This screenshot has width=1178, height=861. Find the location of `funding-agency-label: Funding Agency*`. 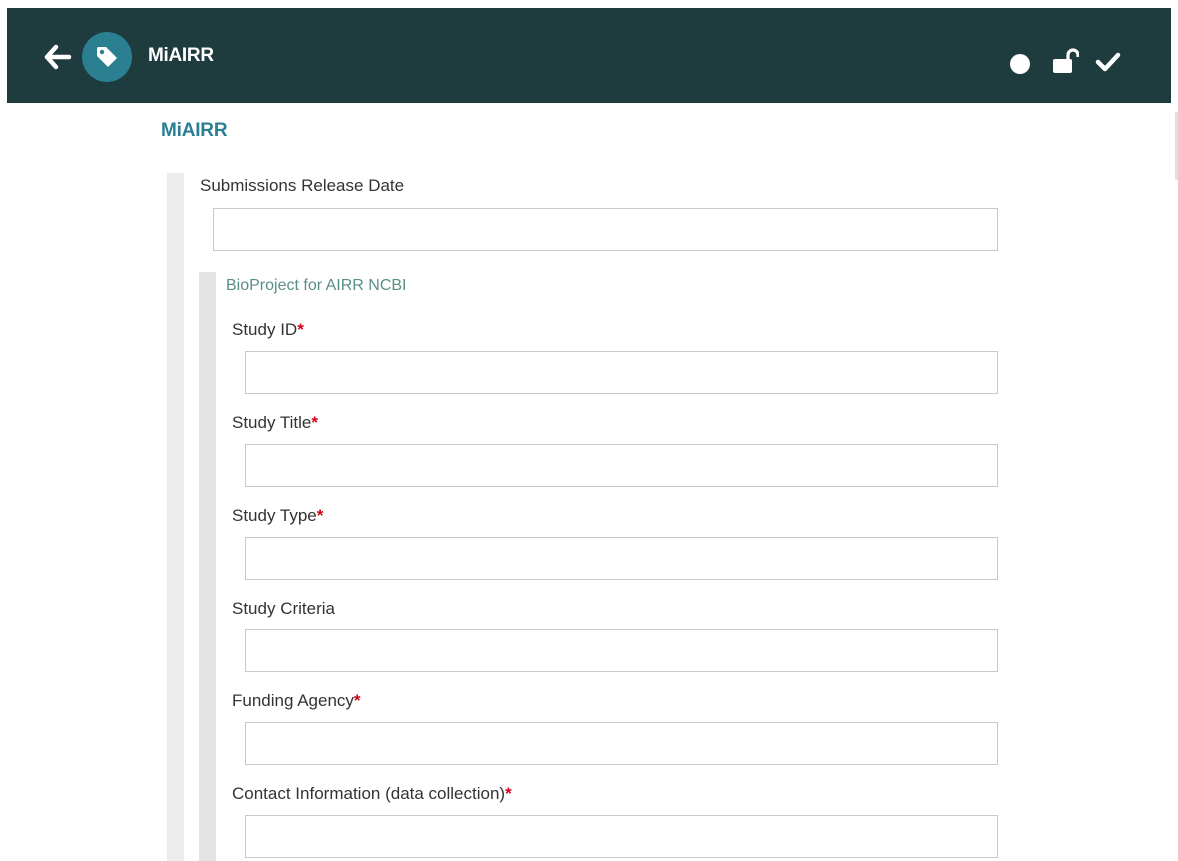

funding-agency-label: Funding Agency* is located at coordinates (296, 701).